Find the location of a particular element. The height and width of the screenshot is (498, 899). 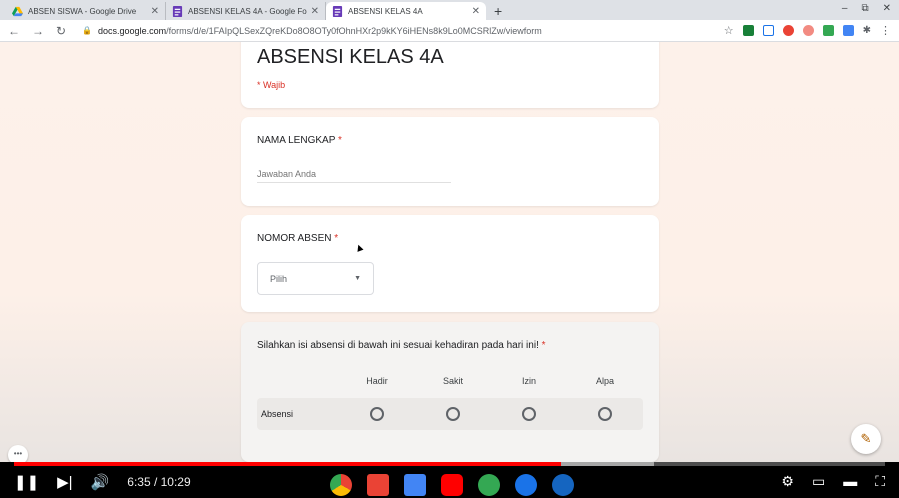

grid-row-absensi: Absensi is located at coordinates (450, 414).